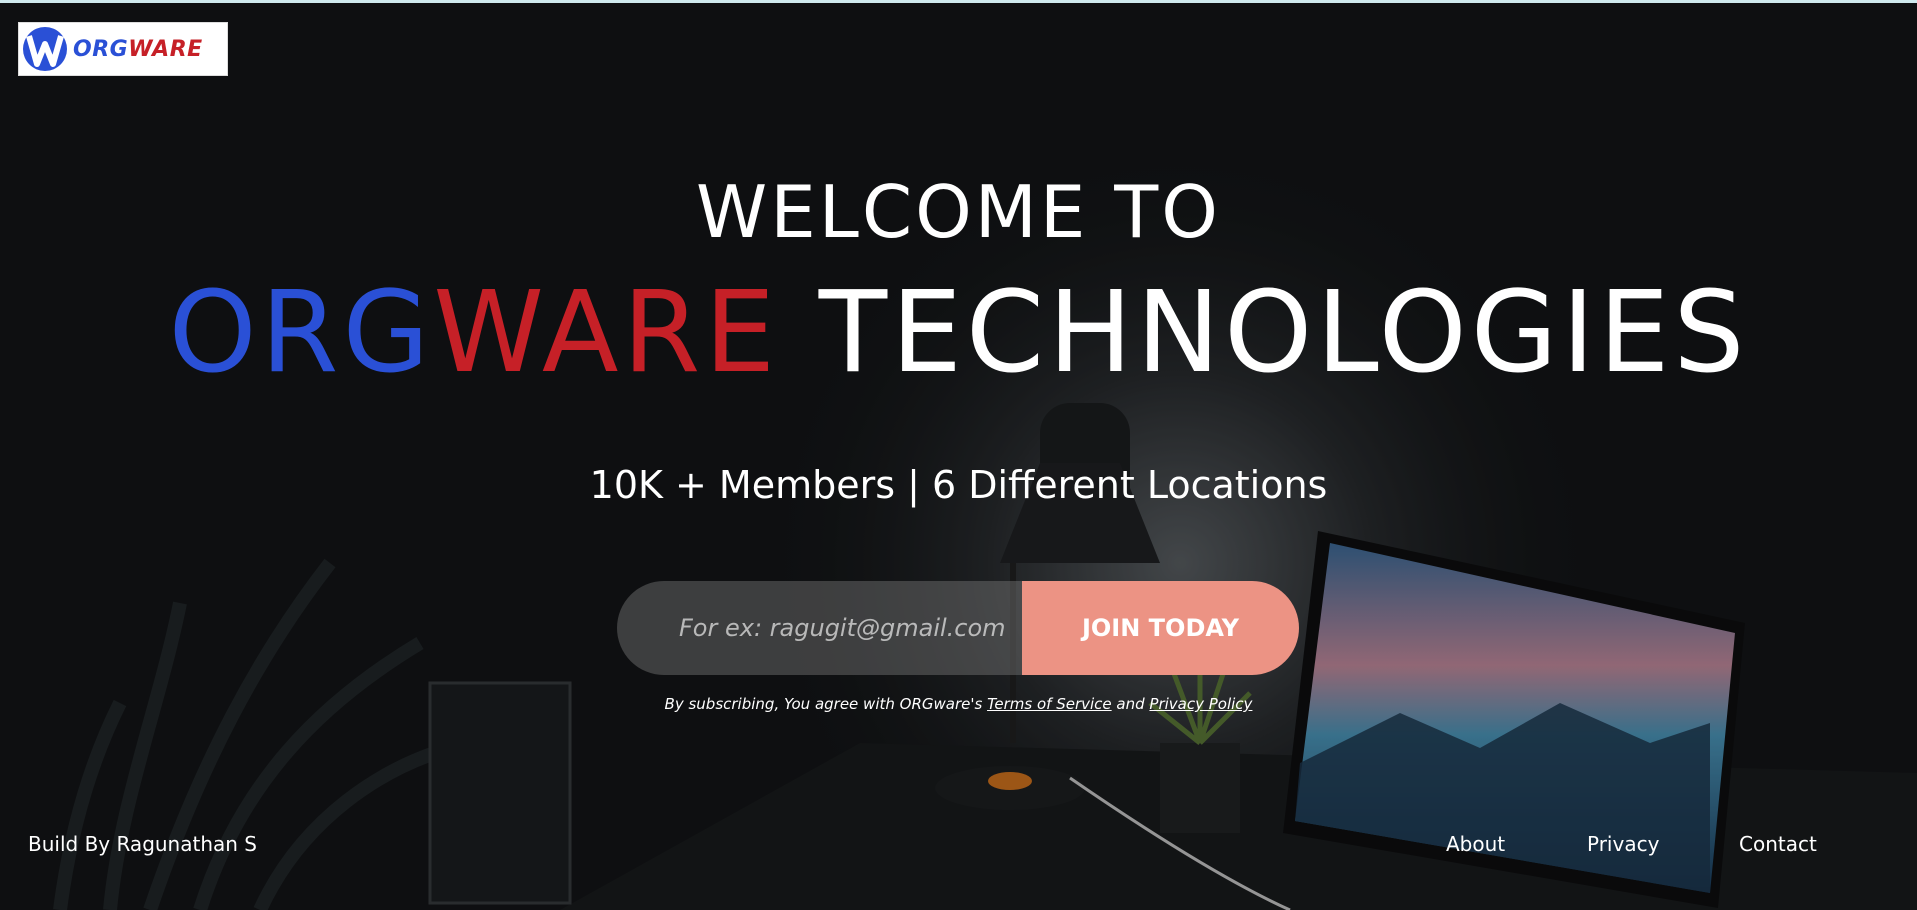  What do you see at coordinates (142, 844) in the screenshot?
I see `footer-credit: Build By Ragunathan S` at bounding box center [142, 844].